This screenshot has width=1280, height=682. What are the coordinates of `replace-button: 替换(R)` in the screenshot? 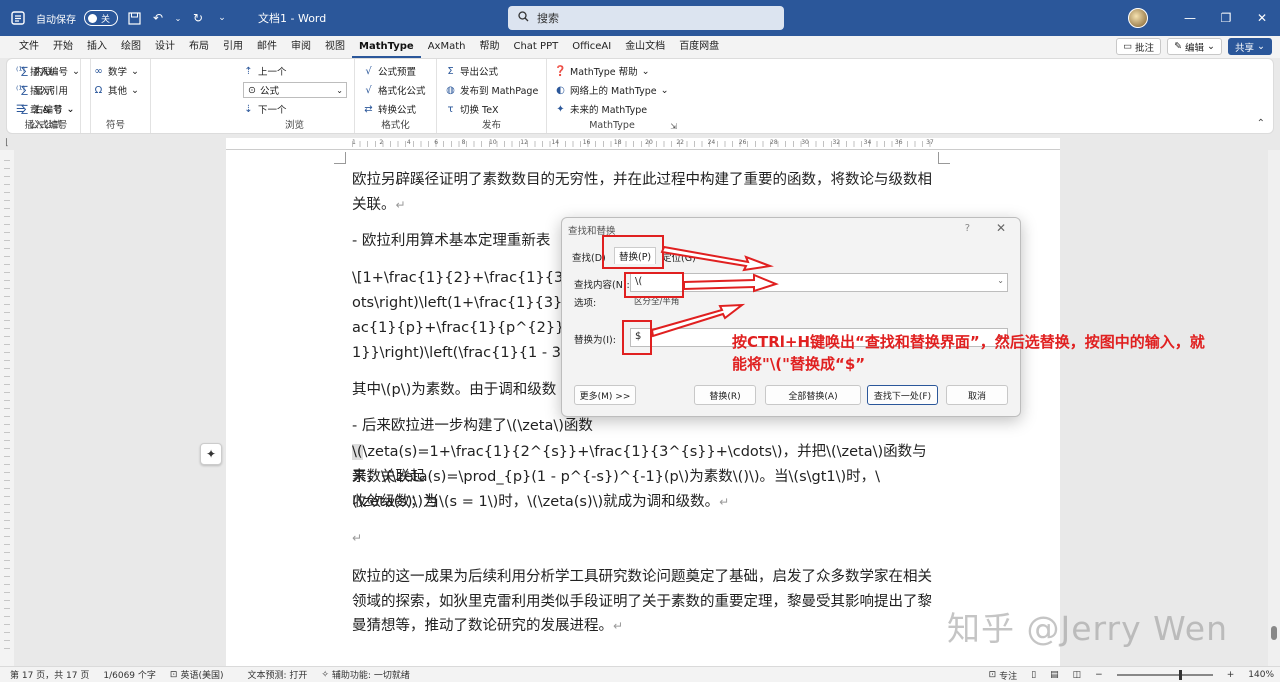 It's located at (725, 395).